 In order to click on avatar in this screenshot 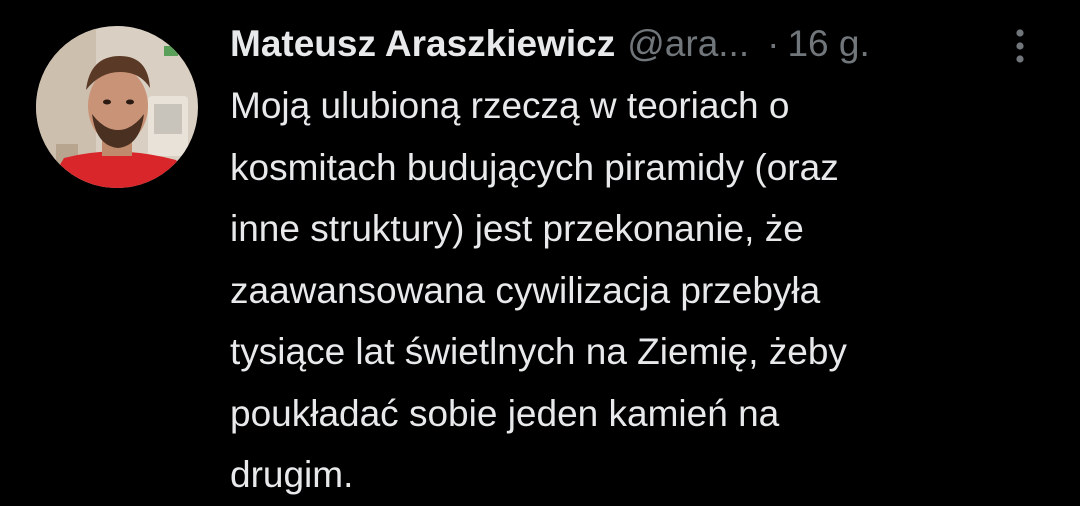, I will do `click(117, 107)`.